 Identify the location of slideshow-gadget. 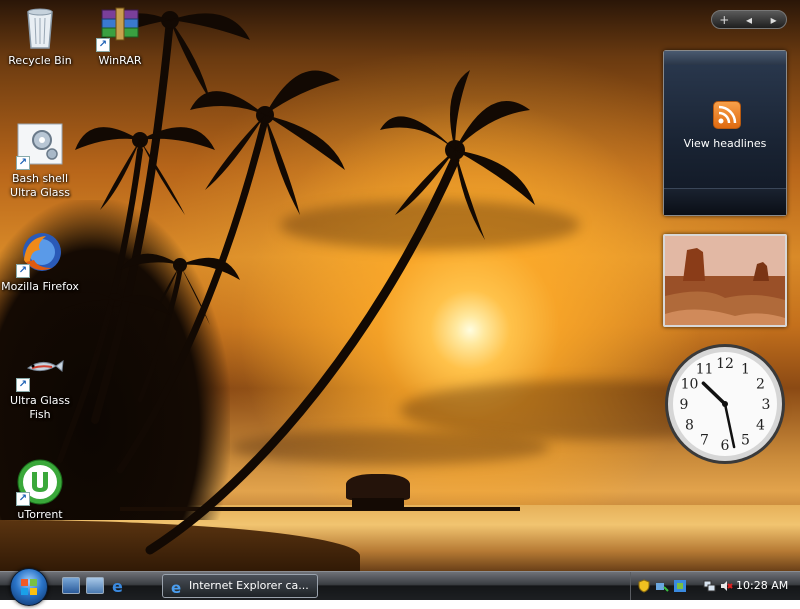
(725, 280).